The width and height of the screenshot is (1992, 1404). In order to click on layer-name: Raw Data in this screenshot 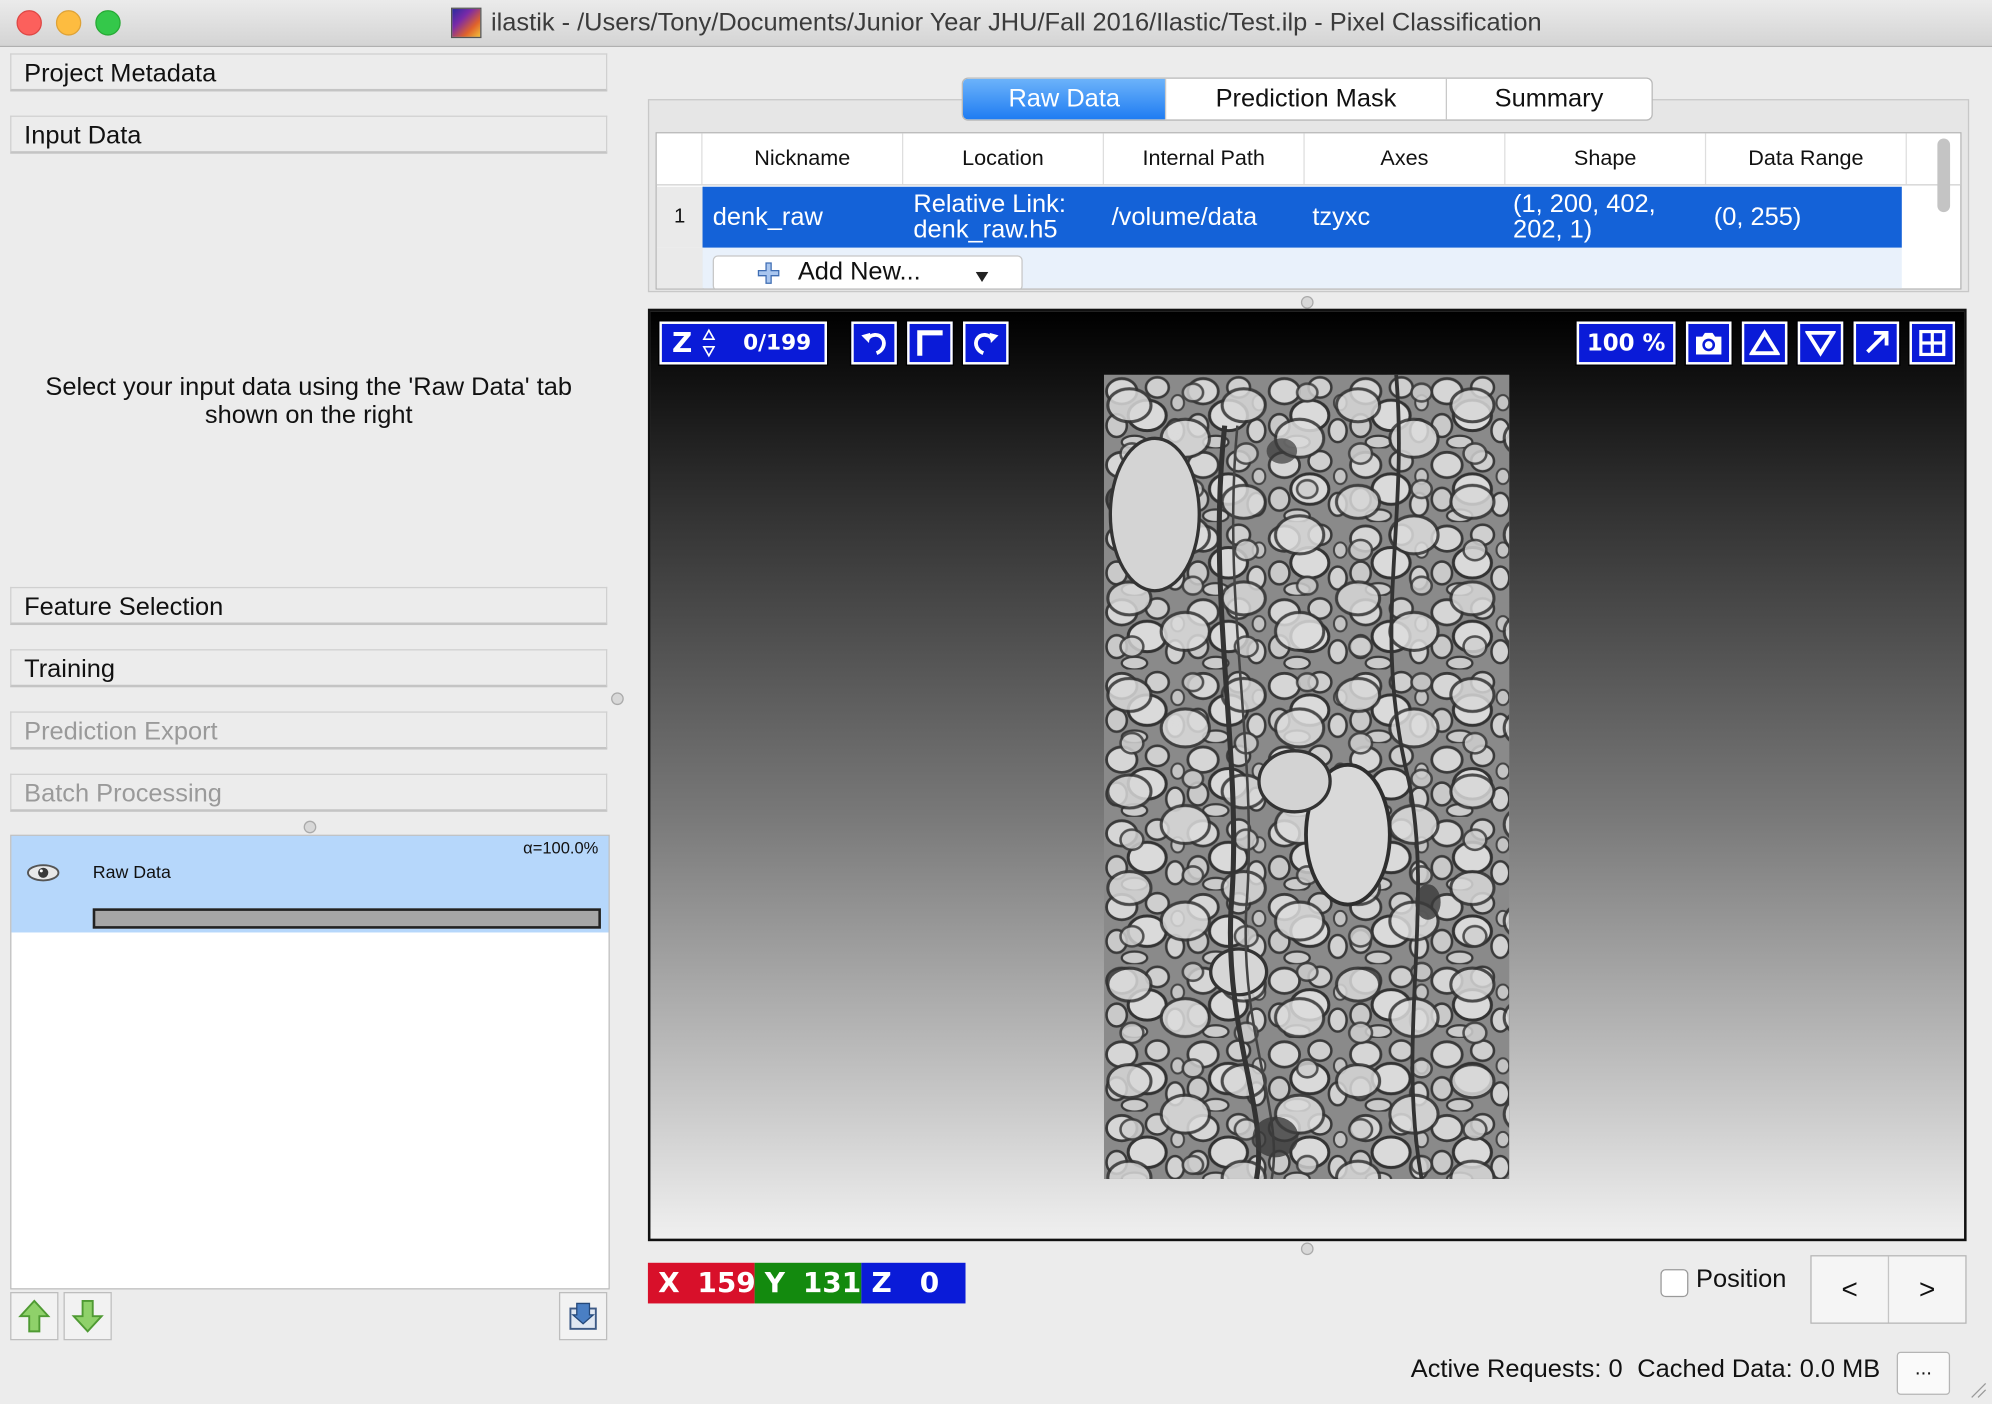, I will do `click(131, 871)`.